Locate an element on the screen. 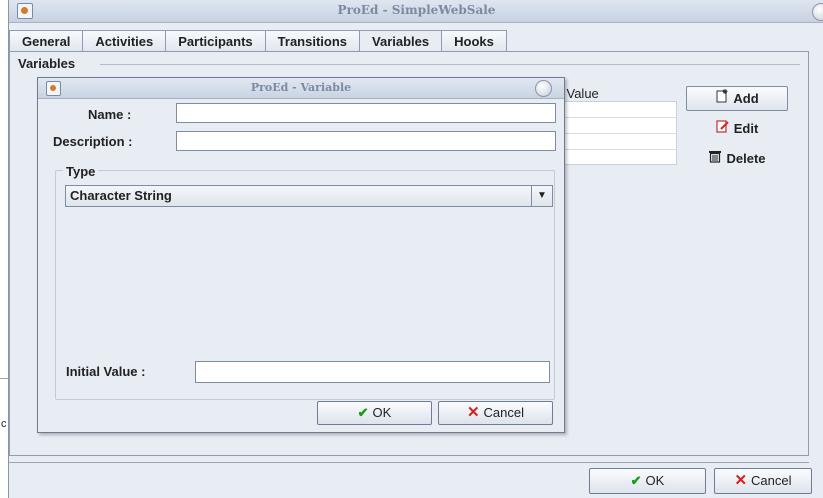 Image resolution: width=823 pixels, height=498 pixels. type-select: Character String ▼ is located at coordinates (309, 196).